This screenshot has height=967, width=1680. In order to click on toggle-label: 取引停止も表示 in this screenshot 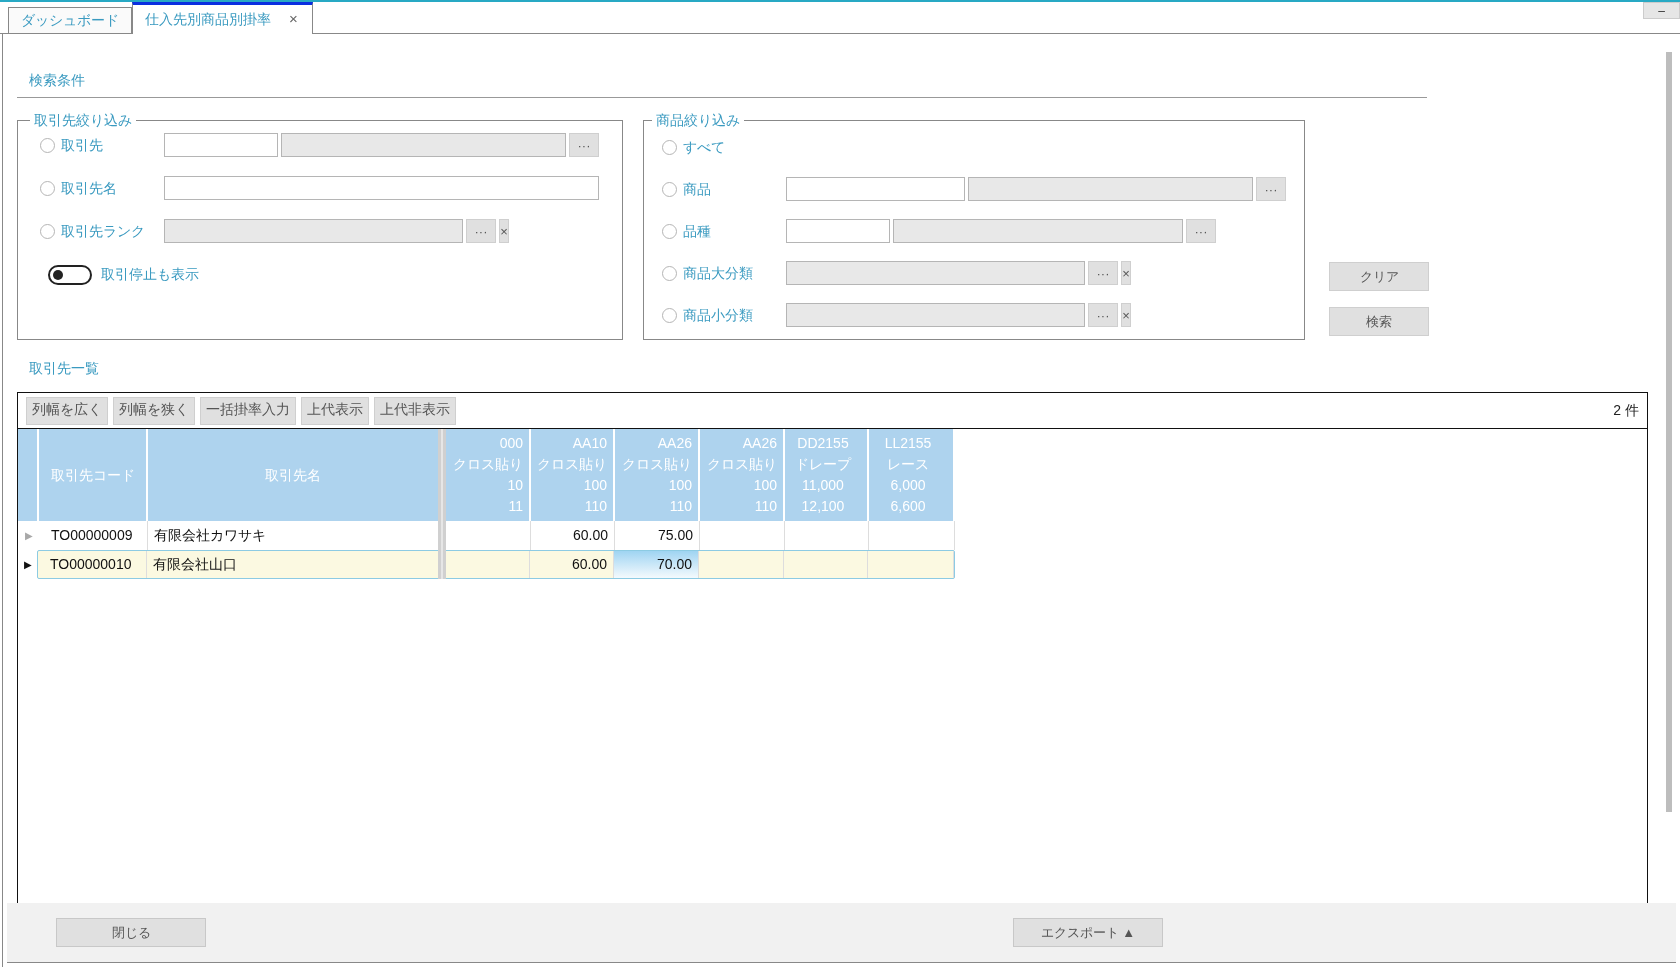, I will do `click(150, 274)`.